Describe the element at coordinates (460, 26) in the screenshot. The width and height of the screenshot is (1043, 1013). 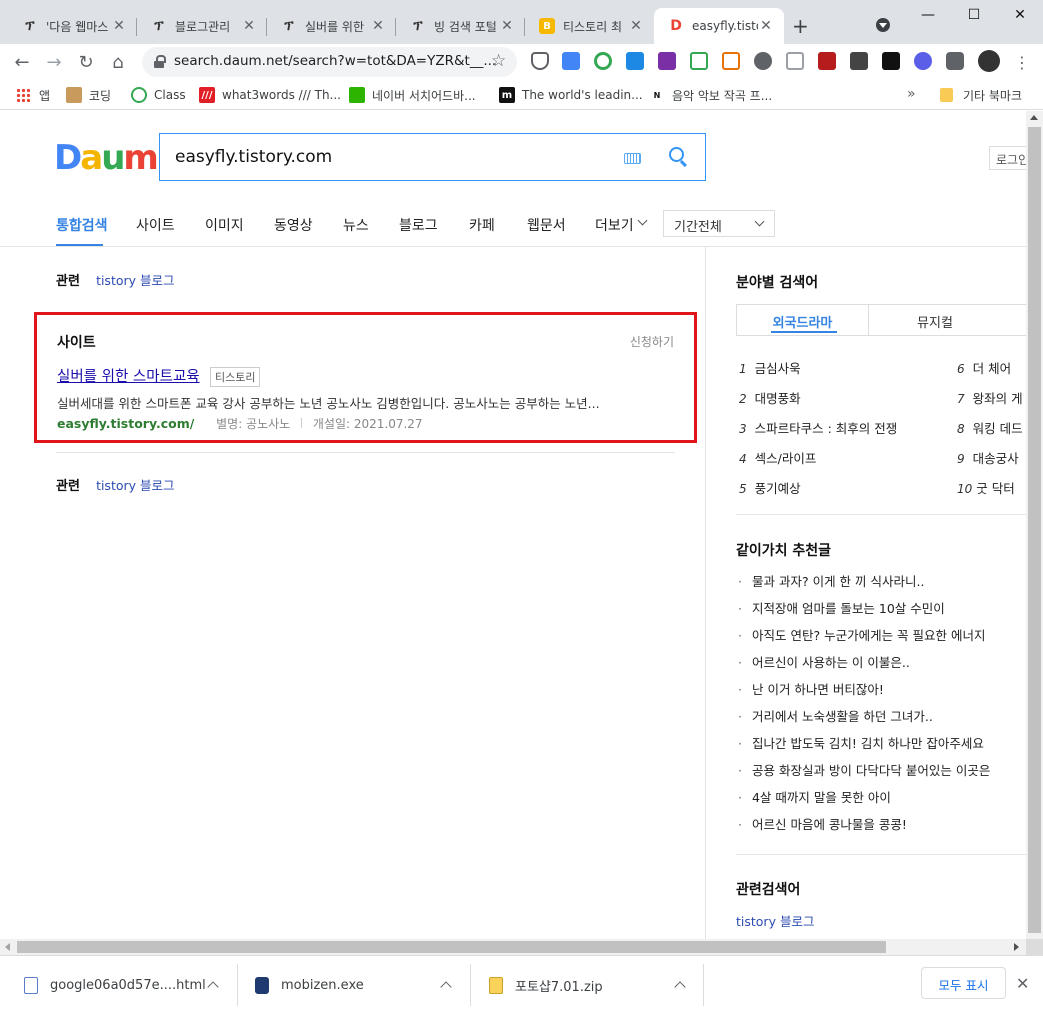
I see `tab-4: ፕ 빙 검색 포털 ✕` at that location.